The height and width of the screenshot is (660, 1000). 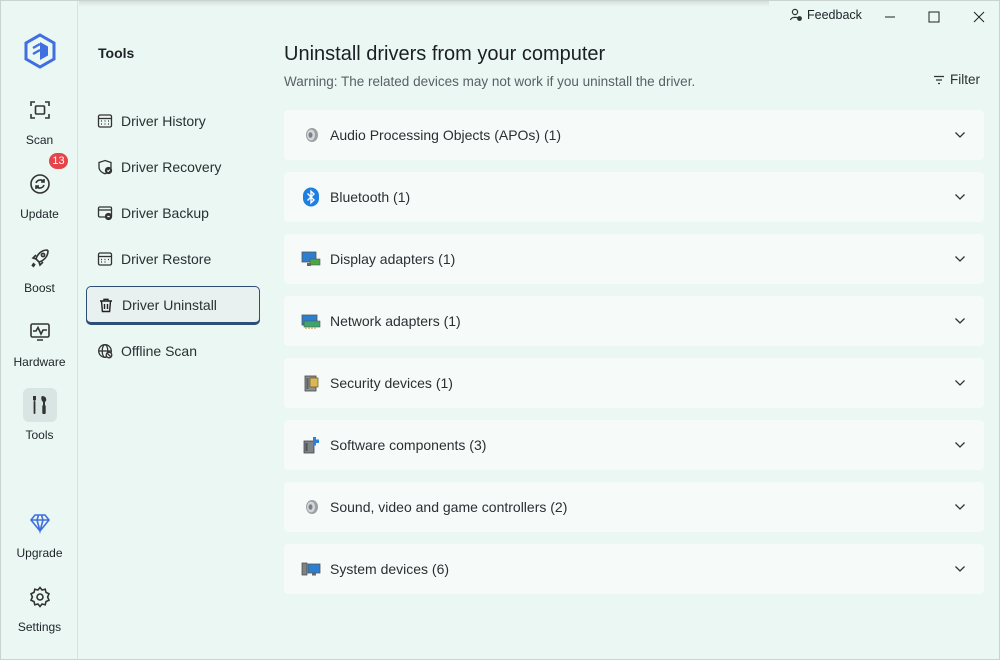 I want to click on filter-label: Filter, so click(x=965, y=79).